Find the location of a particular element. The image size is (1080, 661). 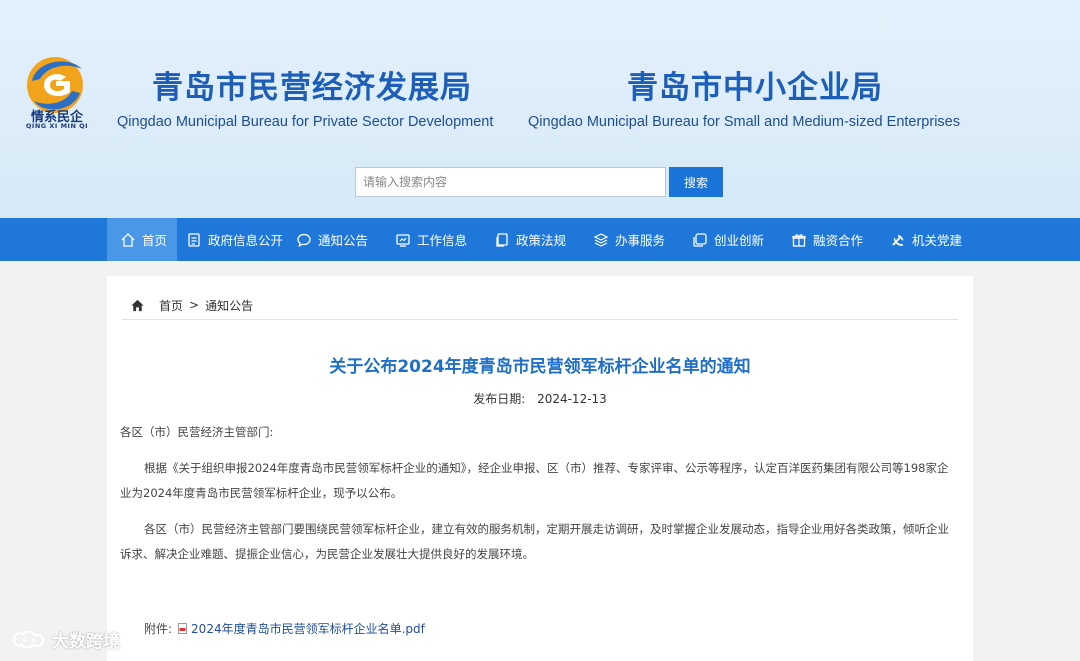

nav-item-startup: 创业创新 is located at coordinates (728, 239).